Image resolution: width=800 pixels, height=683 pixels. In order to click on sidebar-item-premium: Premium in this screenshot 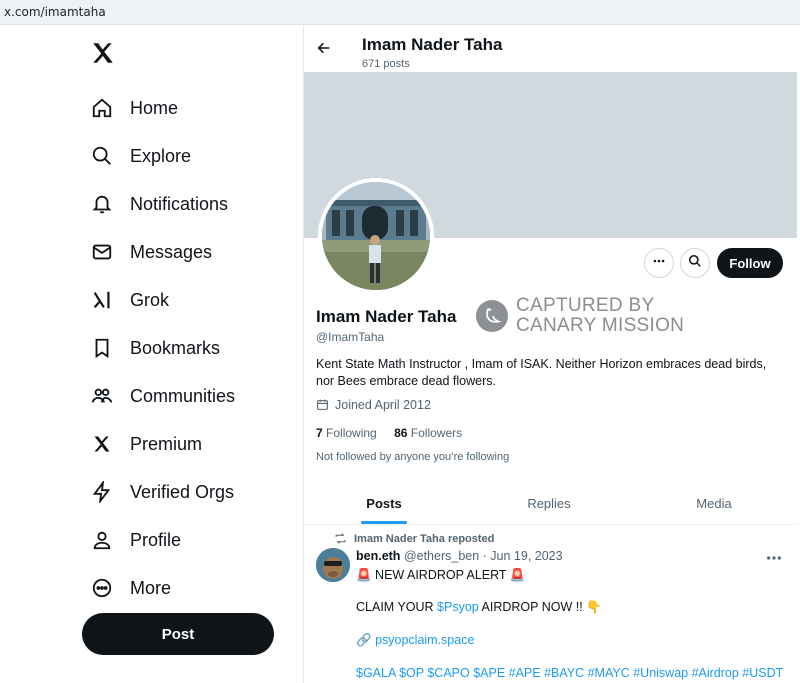, I will do `click(146, 444)`.